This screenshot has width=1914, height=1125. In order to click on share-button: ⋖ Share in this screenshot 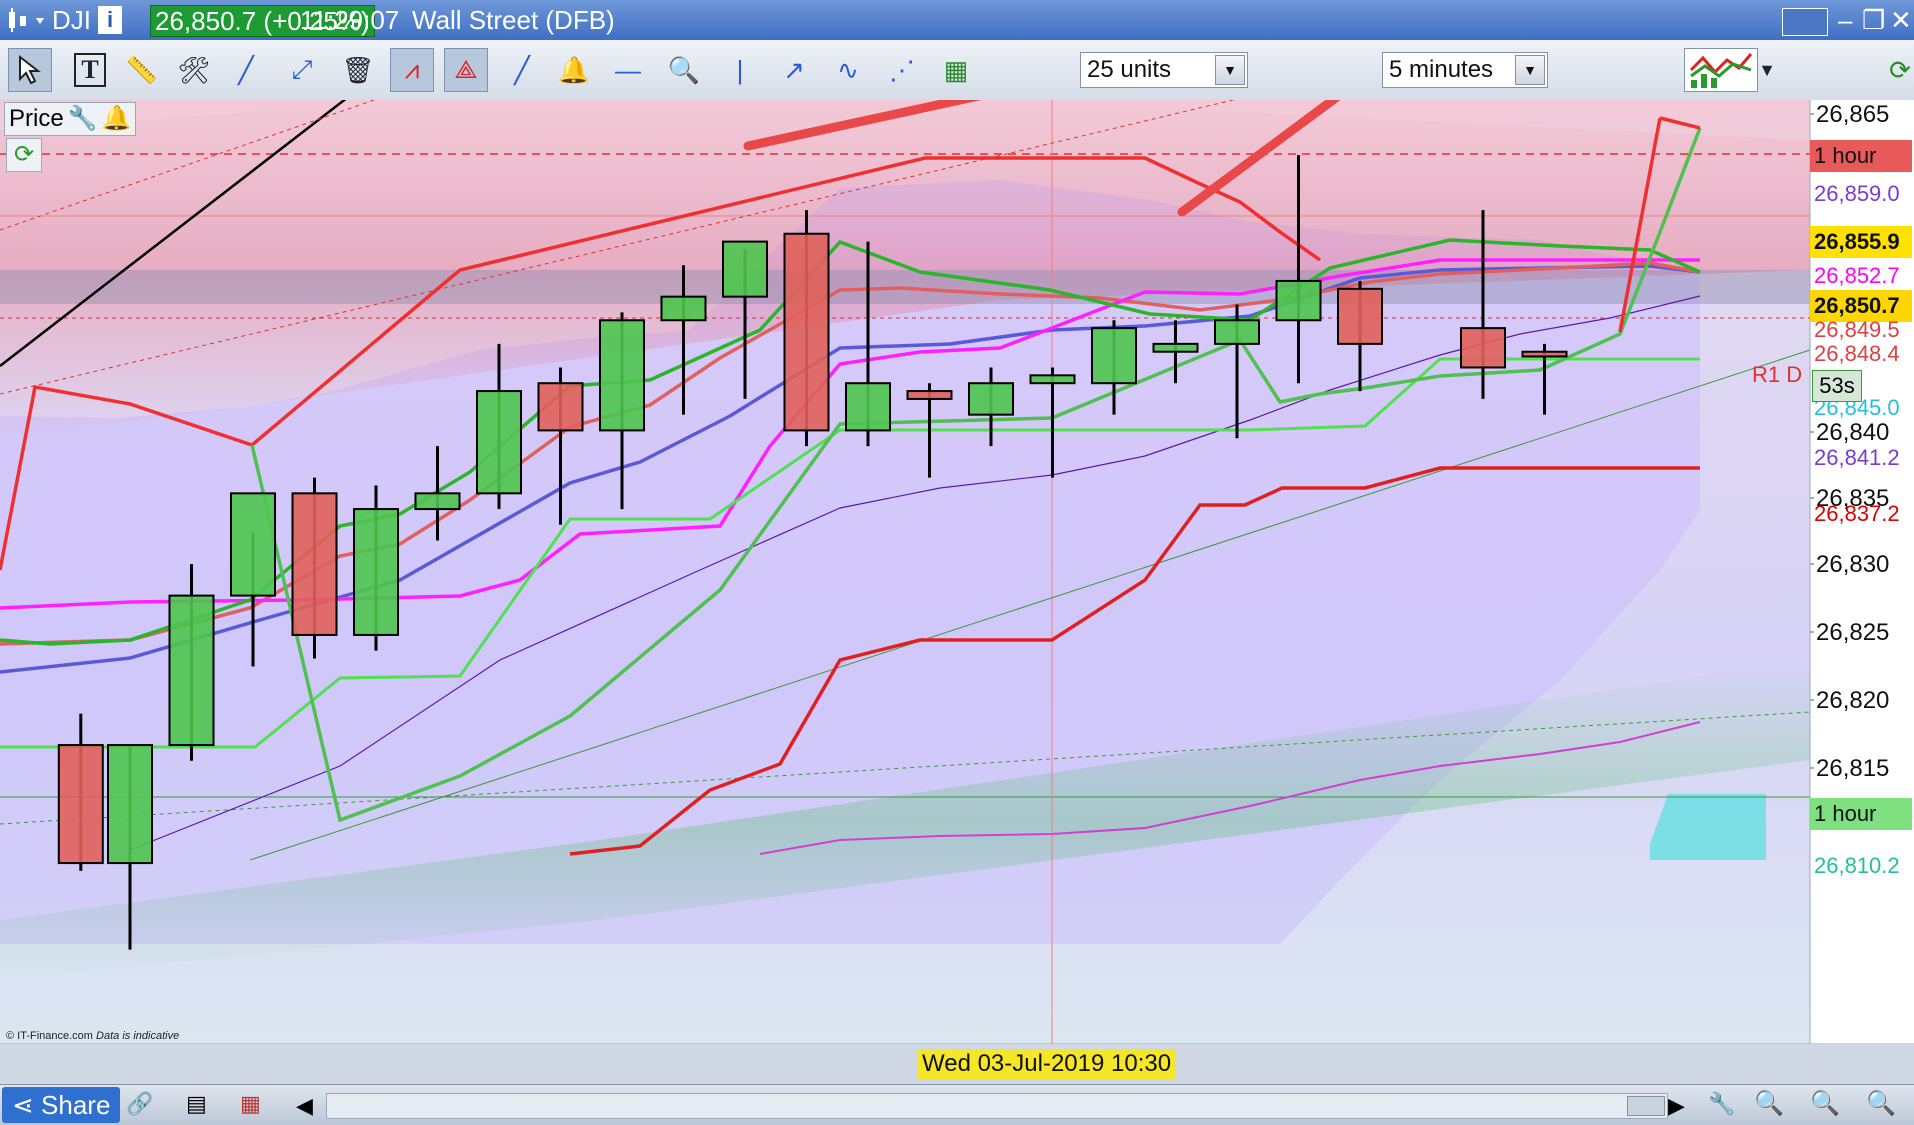, I will do `click(61, 1105)`.